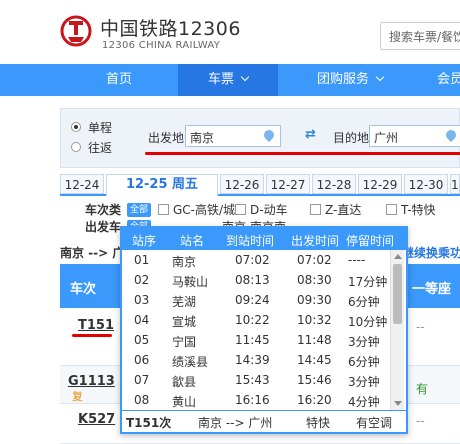 Image resolution: width=460 pixels, height=444 pixels. What do you see at coordinates (96, 325) in the screenshot?
I see `train-number-link: T151` at bounding box center [96, 325].